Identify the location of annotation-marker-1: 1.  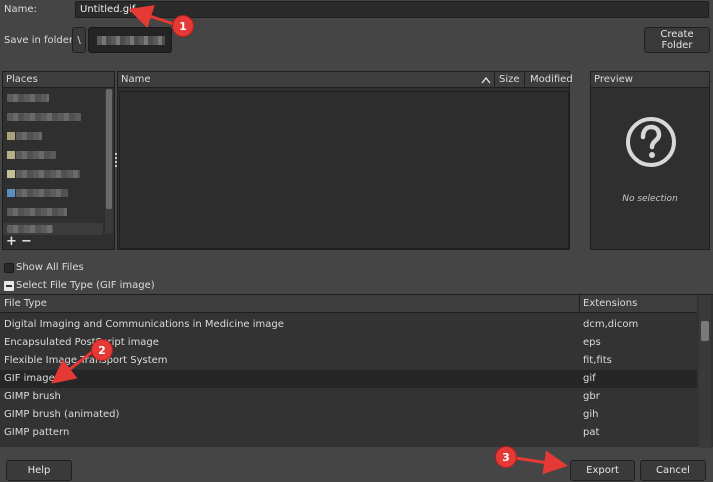
(183, 26).